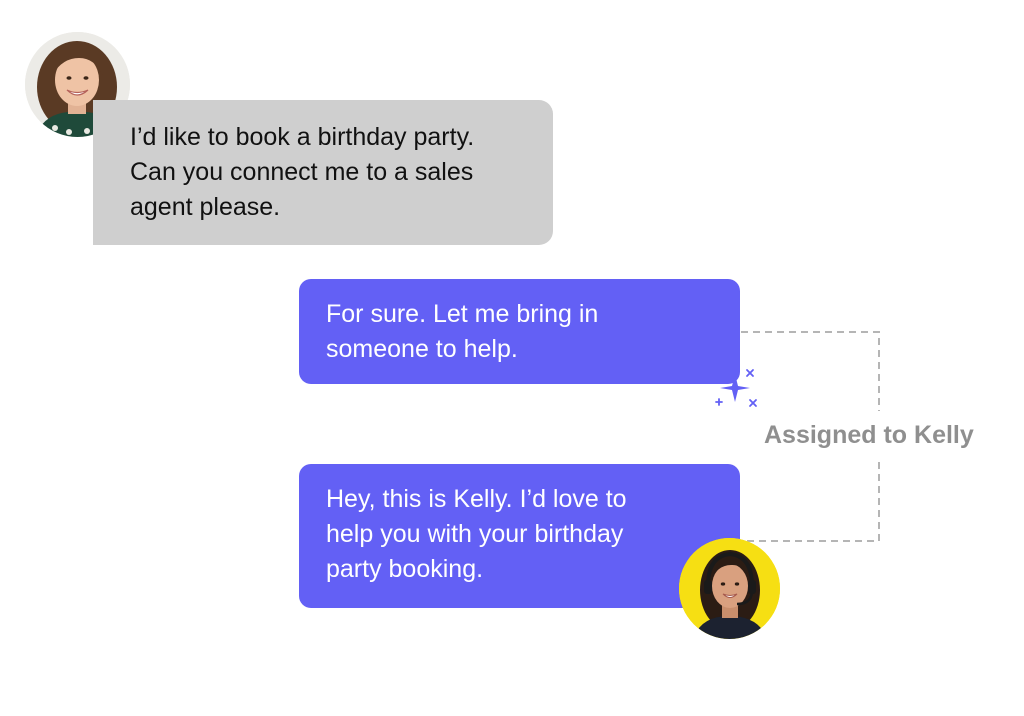 The width and height of the screenshot is (1024, 716). Describe the element at coordinates (736, 388) in the screenshot. I see `sparkle-icon` at that location.